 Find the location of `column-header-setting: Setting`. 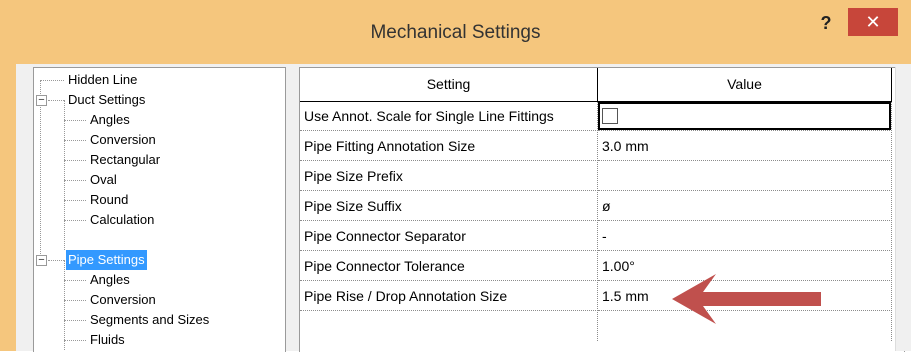

column-header-setting: Setting is located at coordinates (449, 85).